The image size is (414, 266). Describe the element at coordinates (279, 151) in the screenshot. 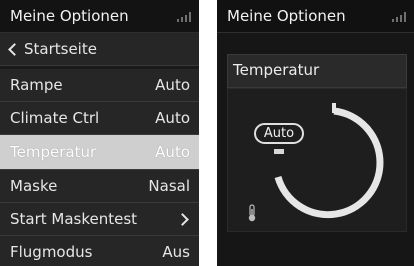

I see `dial-position-marker` at that location.